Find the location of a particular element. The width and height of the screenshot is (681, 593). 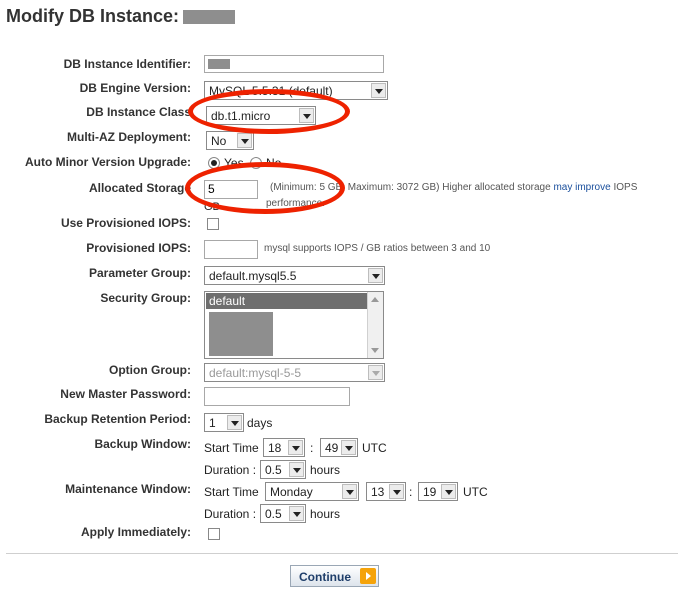

parameter-group-value: default.mysql5.5 is located at coordinates (253, 276).